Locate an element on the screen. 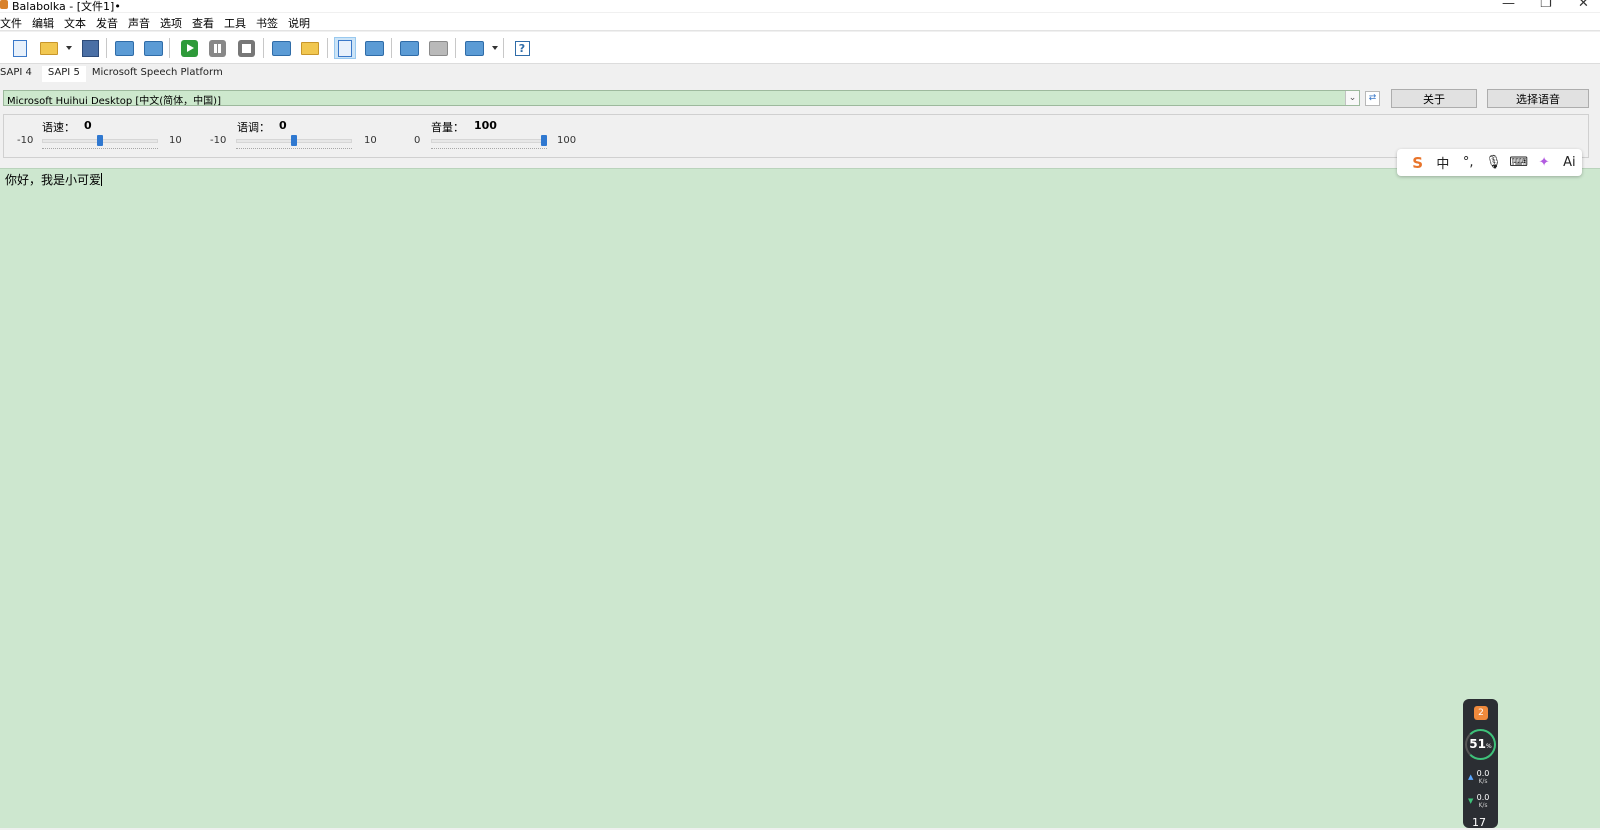  new-document-icon is located at coordinates (20, 48).